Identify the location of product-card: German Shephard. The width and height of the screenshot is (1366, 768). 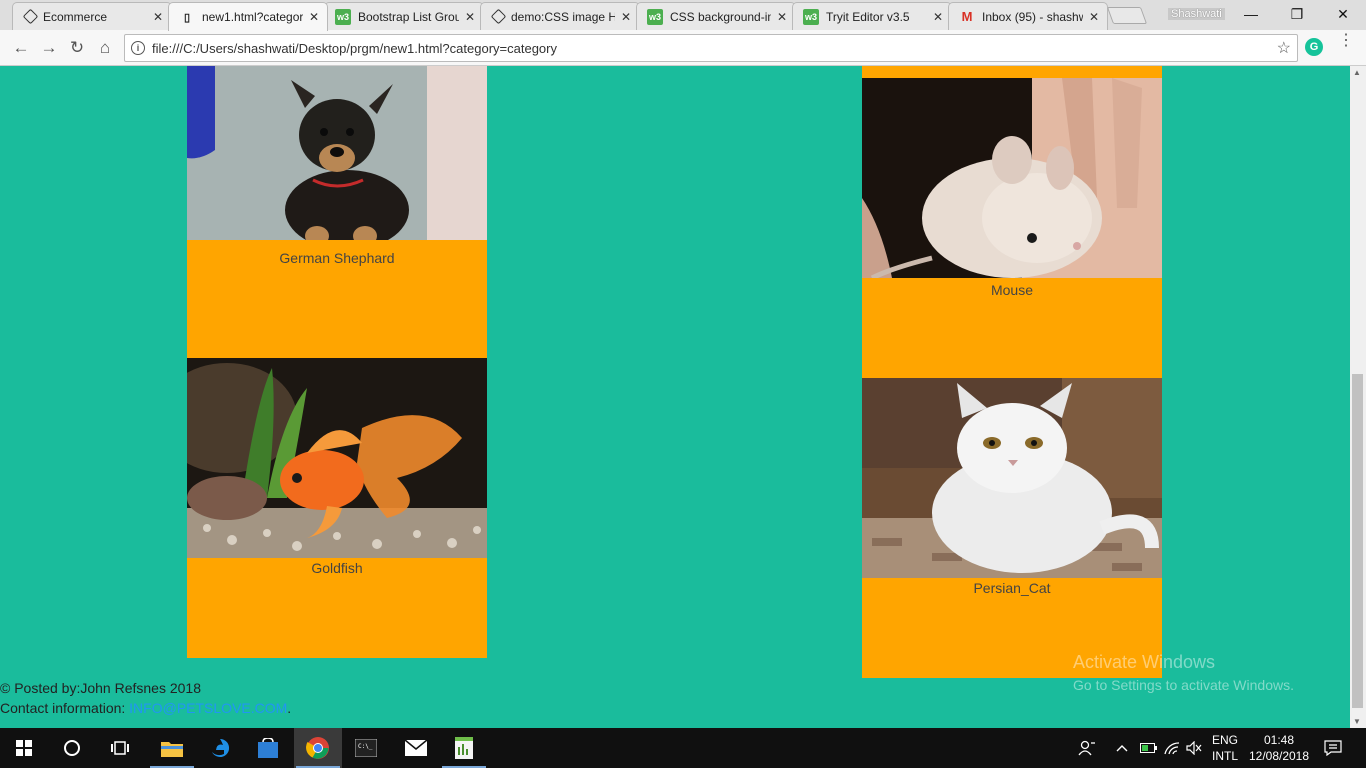
(337, 212).